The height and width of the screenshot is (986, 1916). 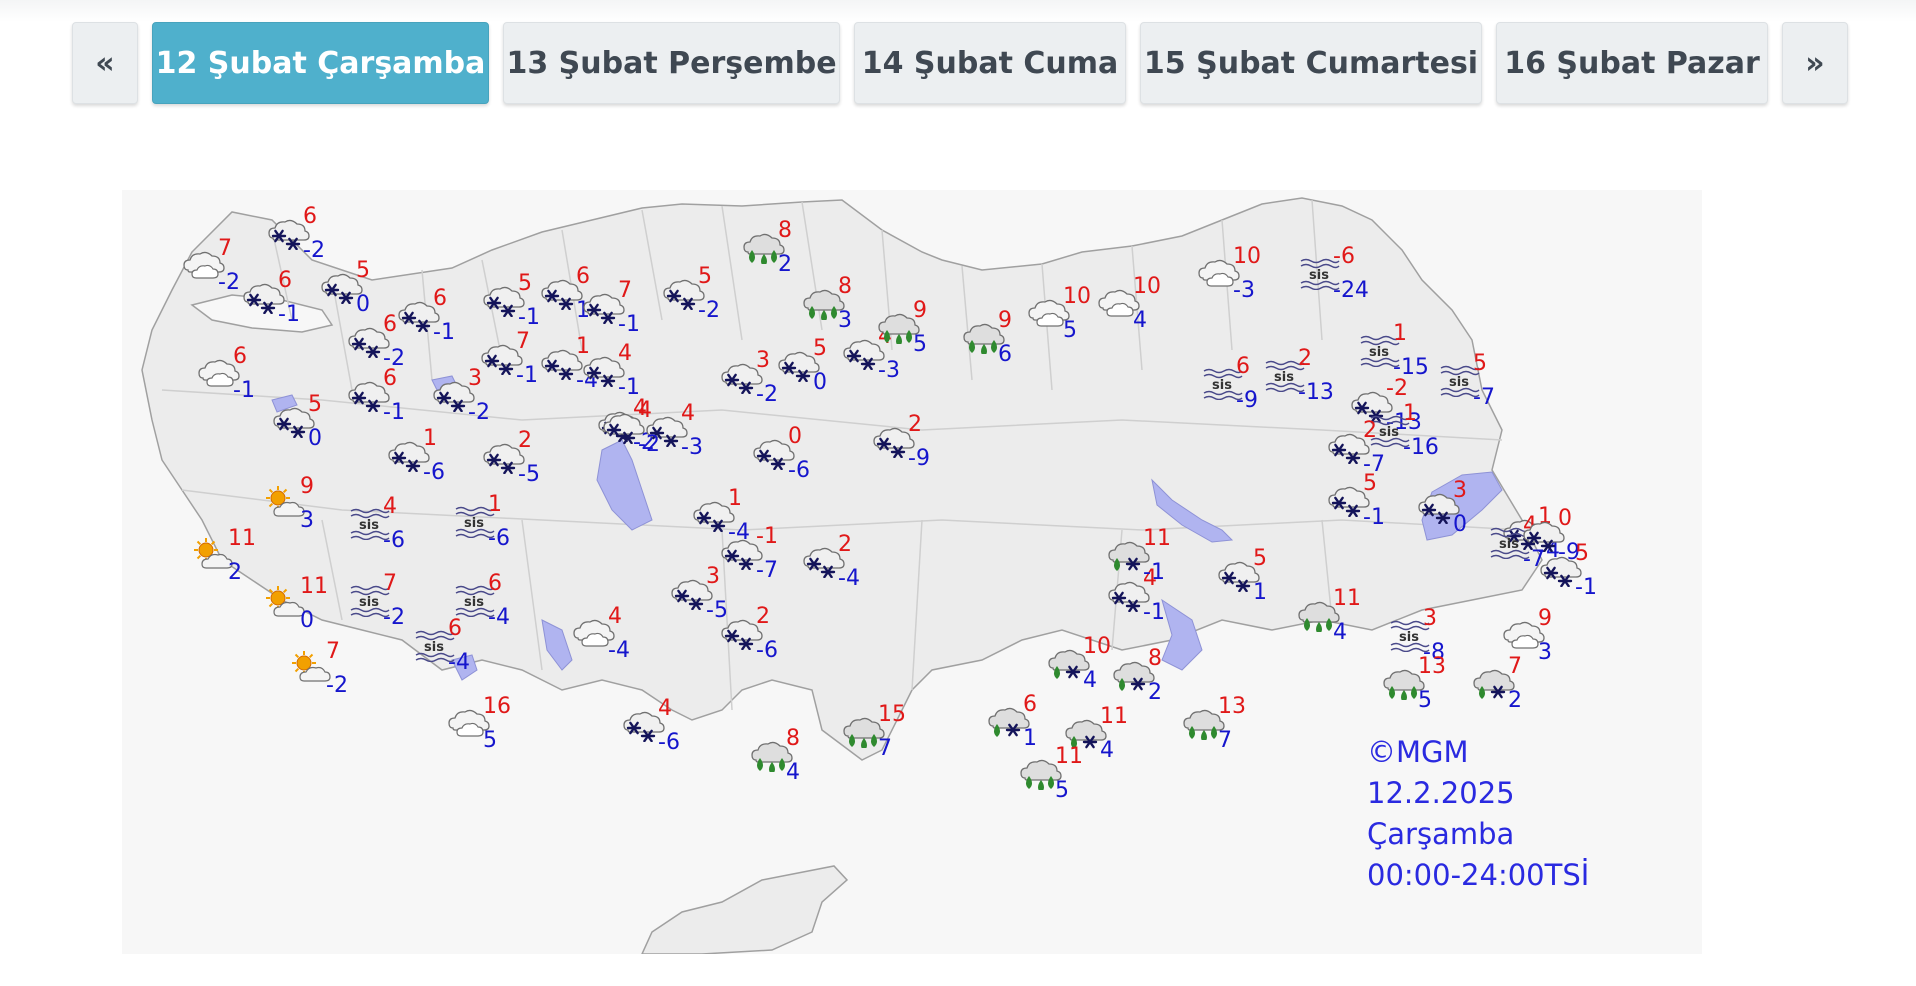 What do you see at coordinates (763, 616) in the screenshot?
I see `max-temperature: 2` at bounding box center [763, 616].